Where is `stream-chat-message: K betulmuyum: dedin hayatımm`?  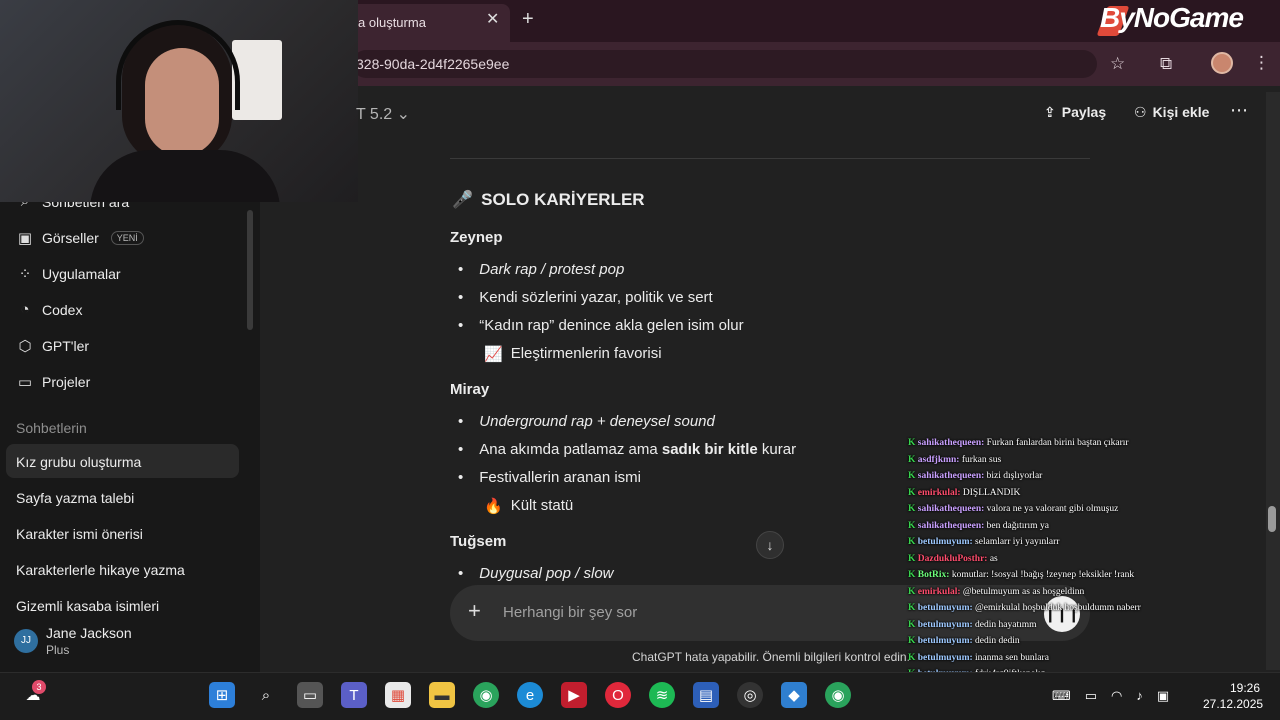 stream-chat-message: K betulmuyum: dedin hayatımm is located at coordinates (972, 625).